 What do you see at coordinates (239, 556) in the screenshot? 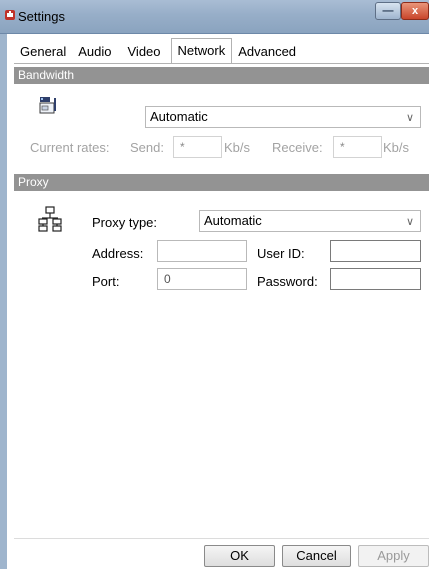
I see `ok-button: OK` at bounding box center [239, 556].